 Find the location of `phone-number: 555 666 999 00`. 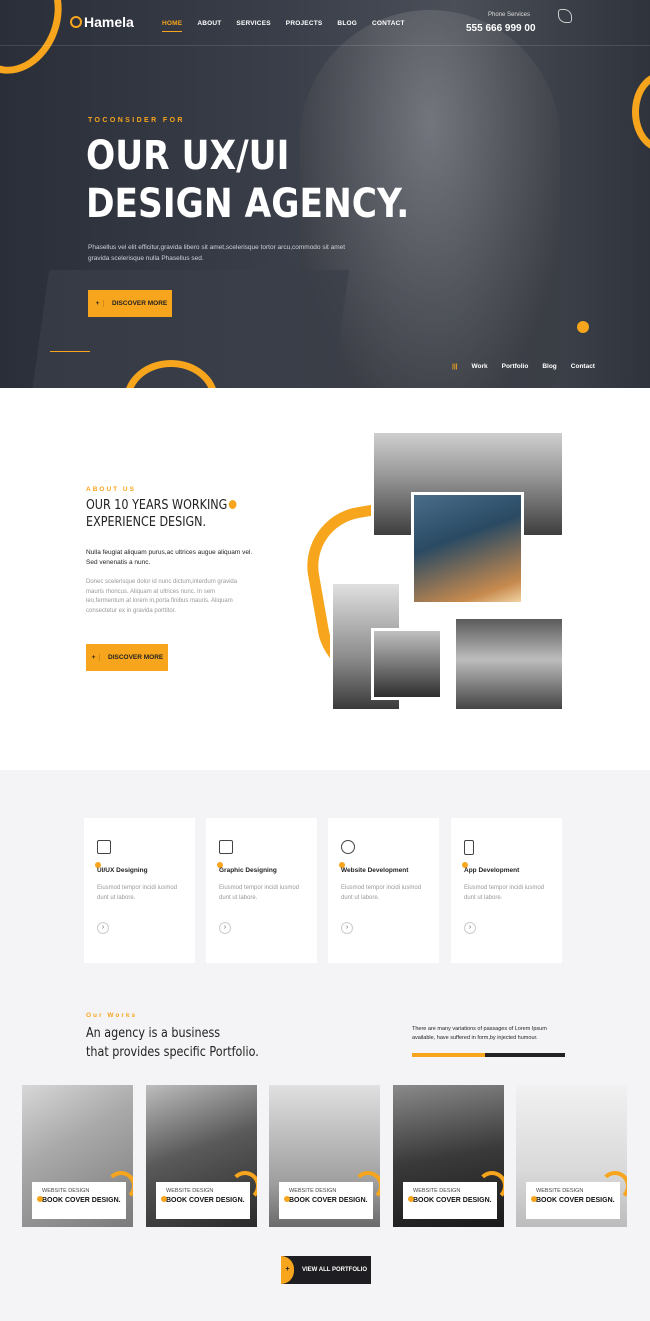

phone-number: 555 666 999 00 is located at coordinates (501, 28).